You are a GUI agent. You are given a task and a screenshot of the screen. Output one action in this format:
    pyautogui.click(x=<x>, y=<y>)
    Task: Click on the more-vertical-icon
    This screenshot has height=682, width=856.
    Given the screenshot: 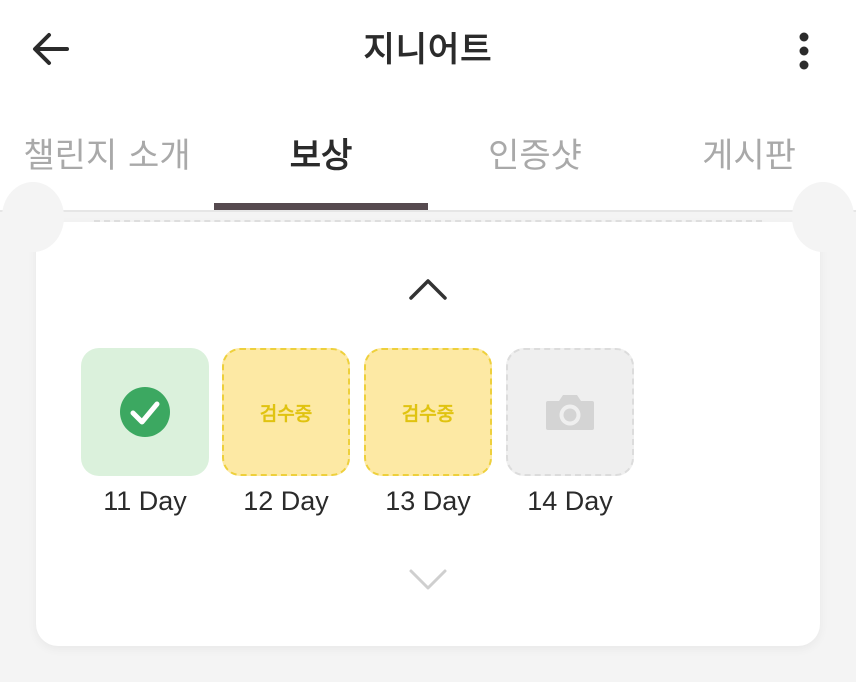 What is the action you would take?
    pyautogui.click(x=804, y=51)
    